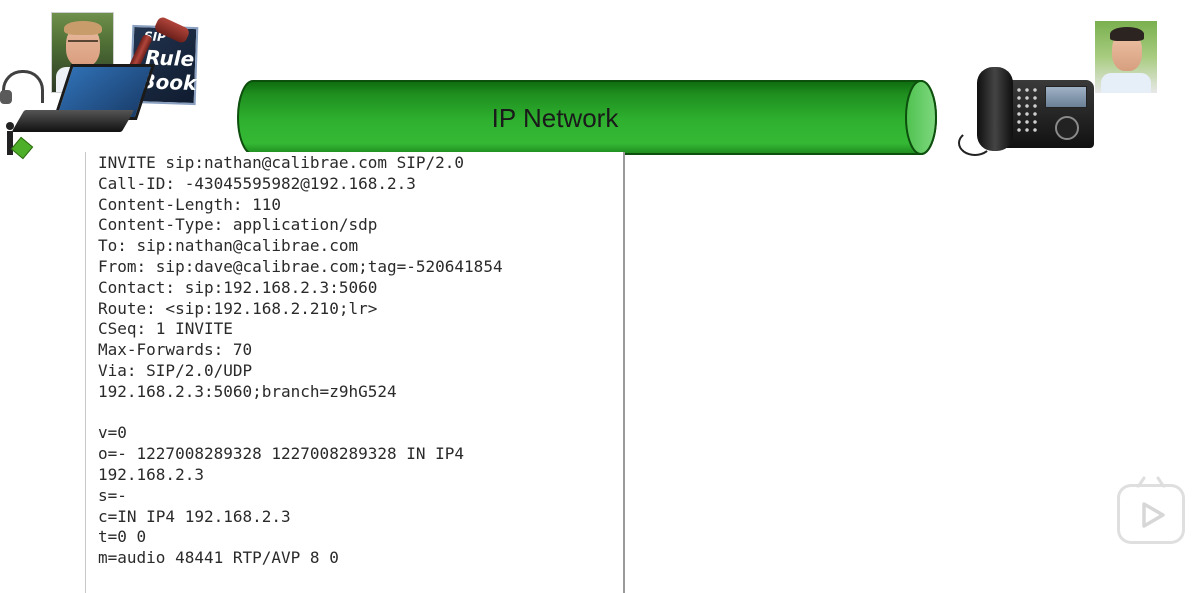  Describe the element at coordinates (122, 537) in the screenshot. I see `sip-message-line: t=0 0` at that location.